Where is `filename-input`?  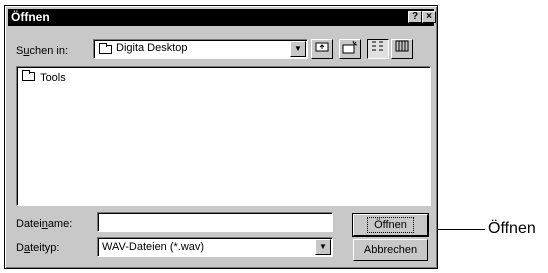 filename-input is located at coordinates (215, 222).